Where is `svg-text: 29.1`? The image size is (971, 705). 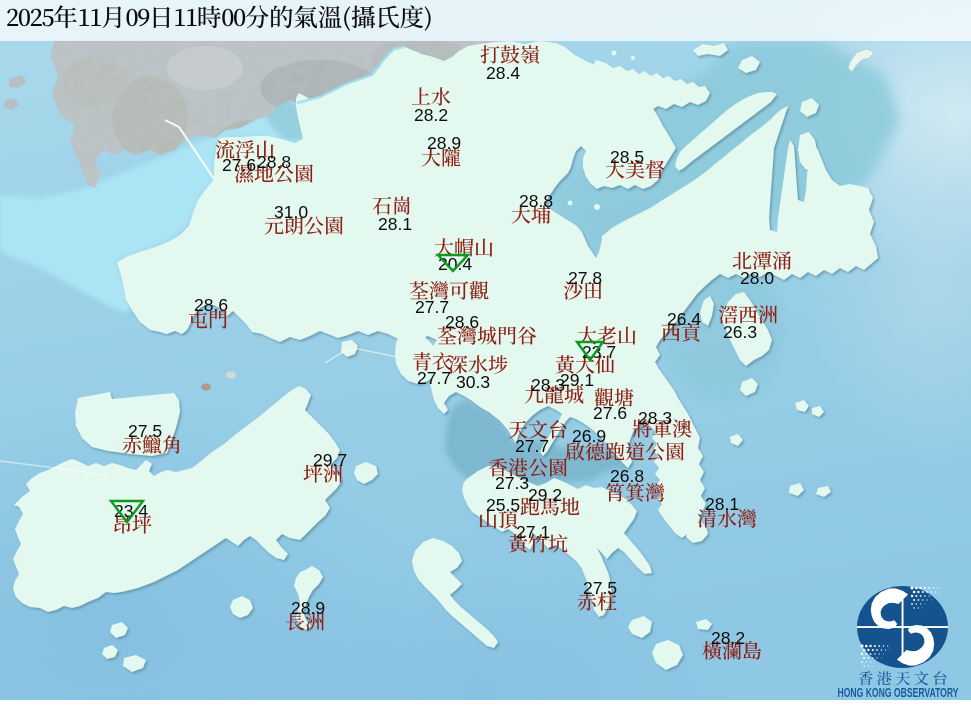 svg-text: 29.1 is located at coordinates (577, 380).